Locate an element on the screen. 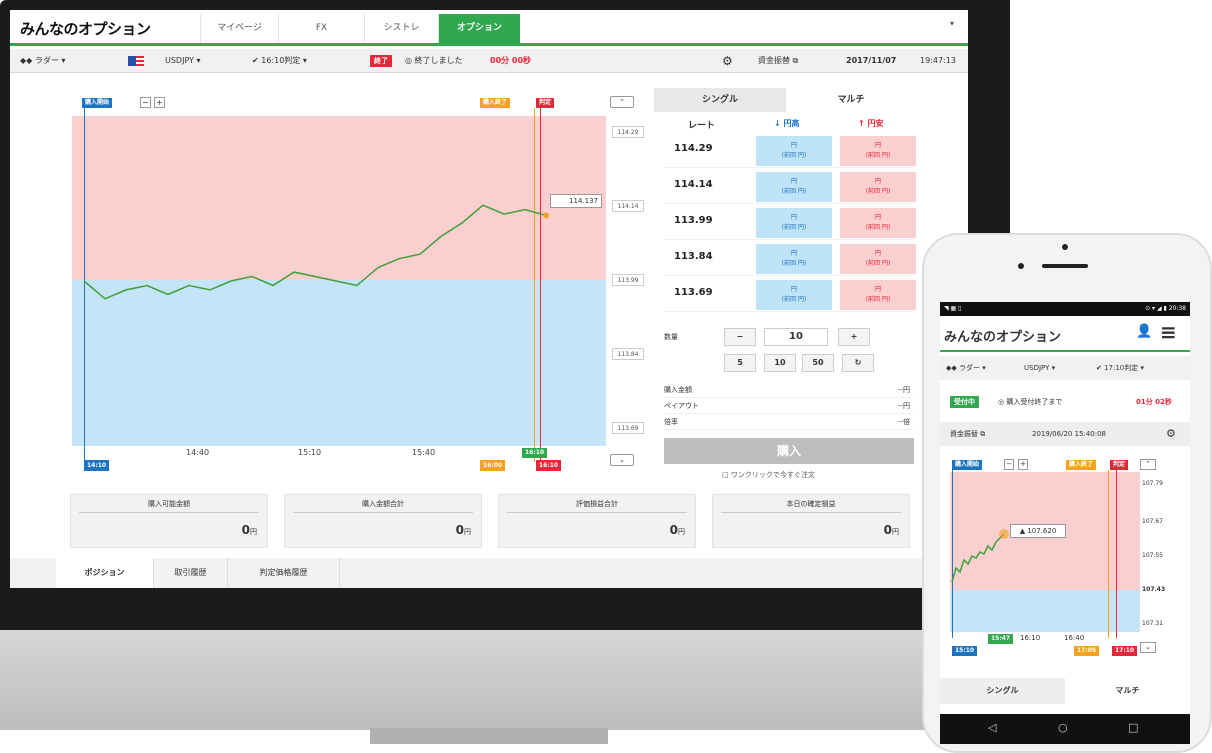 This screenshot has height=753, width=1212. zoom-out-button: − is located at coordinates (145, 102).